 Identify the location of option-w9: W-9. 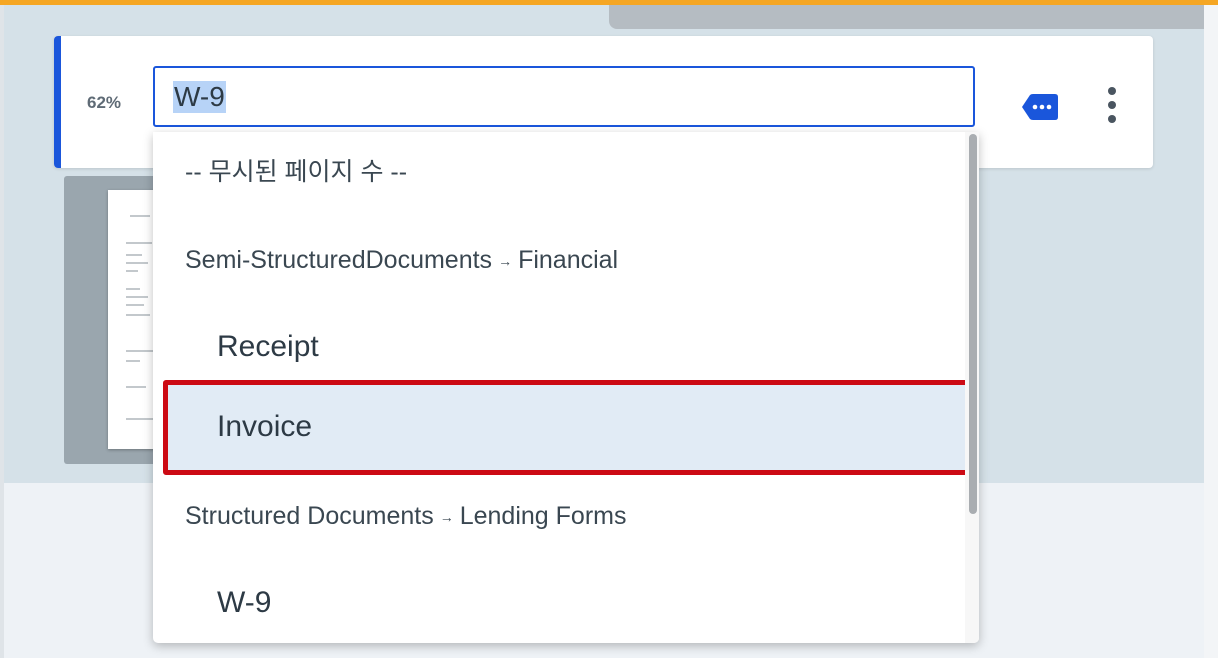
(566, 603).